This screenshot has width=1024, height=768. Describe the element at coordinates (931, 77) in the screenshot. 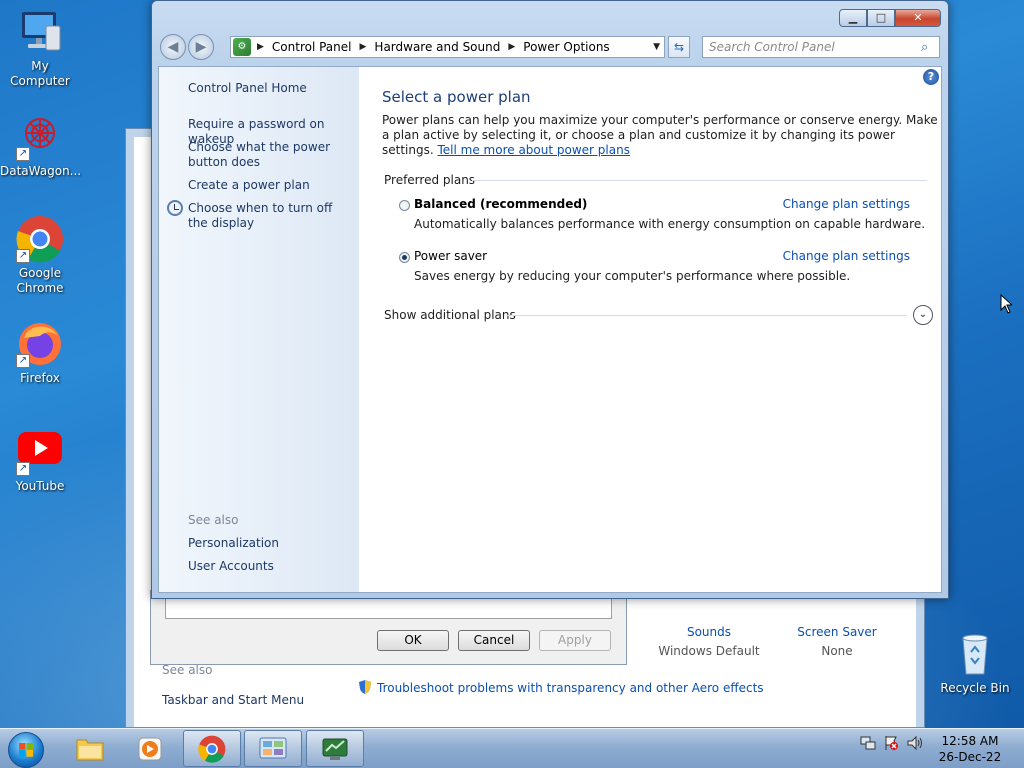

I see `help-icon: ?` at that location.